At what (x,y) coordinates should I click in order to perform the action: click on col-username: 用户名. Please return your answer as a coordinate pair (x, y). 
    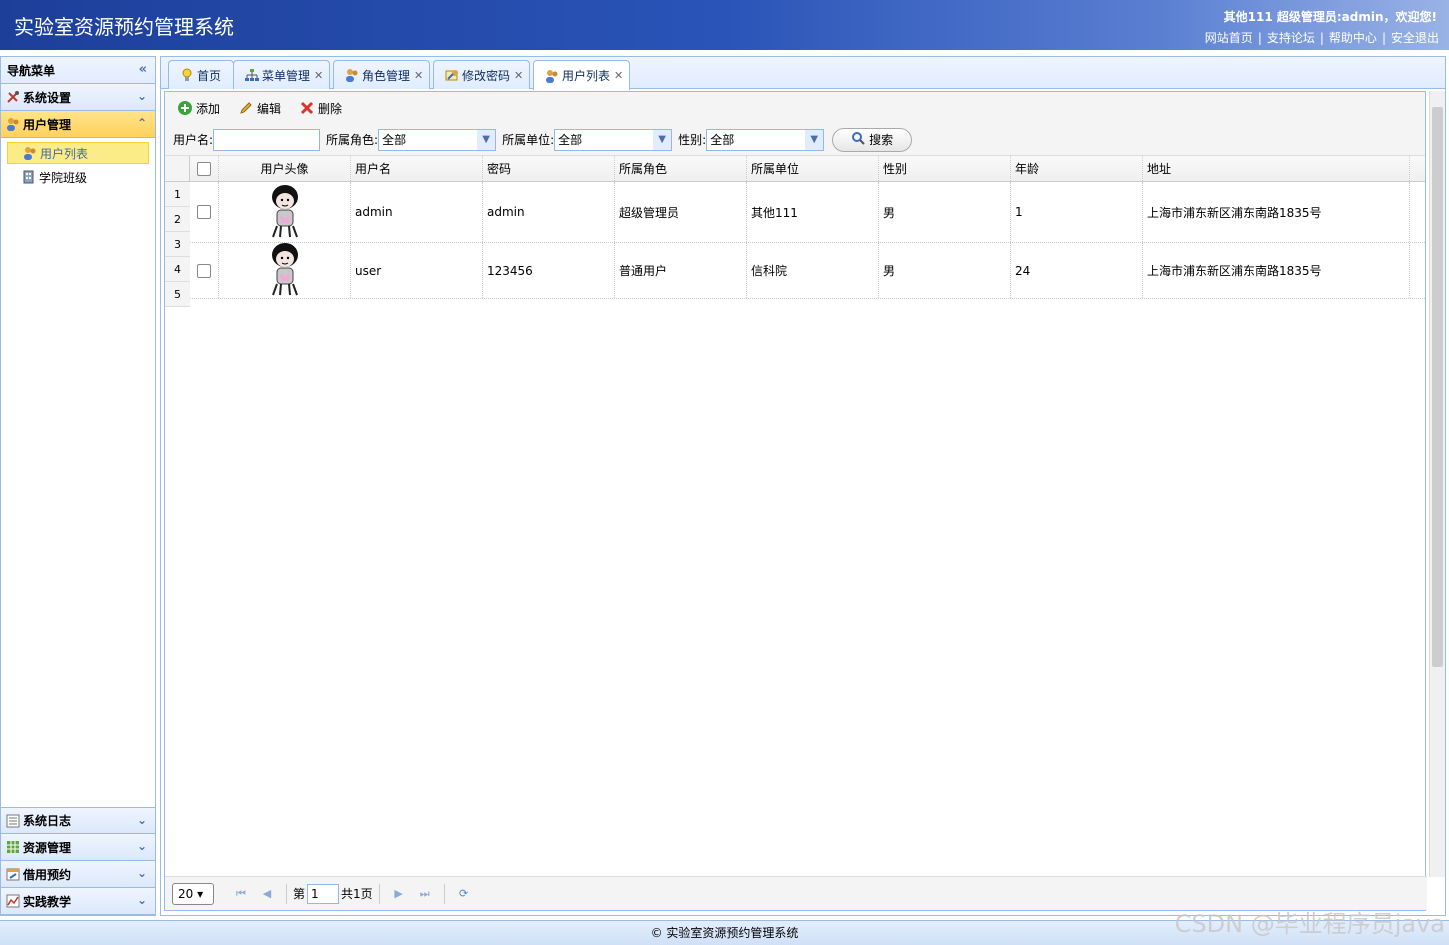
    Looking at the image, I should click on (417, 168).